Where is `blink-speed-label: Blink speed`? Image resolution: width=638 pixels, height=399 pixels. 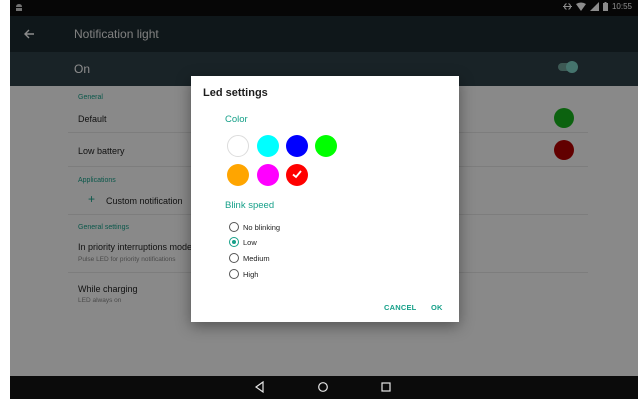
blink-speed-label: Blink speed is located at coordinates (250, 205).